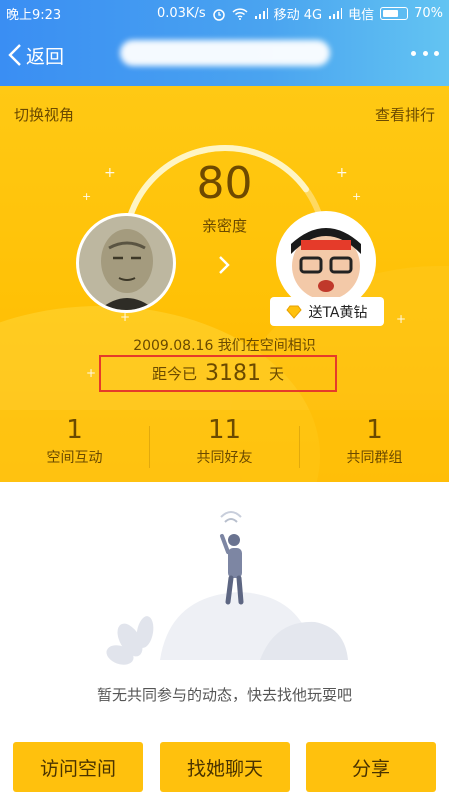  What do you see at coordinates (240, 13) in the screenshot?
I see `wifi-icon` at bounding box center [240, 13].